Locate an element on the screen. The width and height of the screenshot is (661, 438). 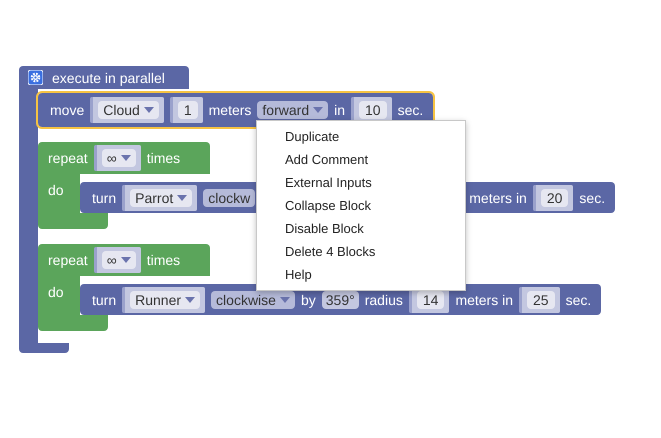
block-label: move is located at coordinates (67, 110).